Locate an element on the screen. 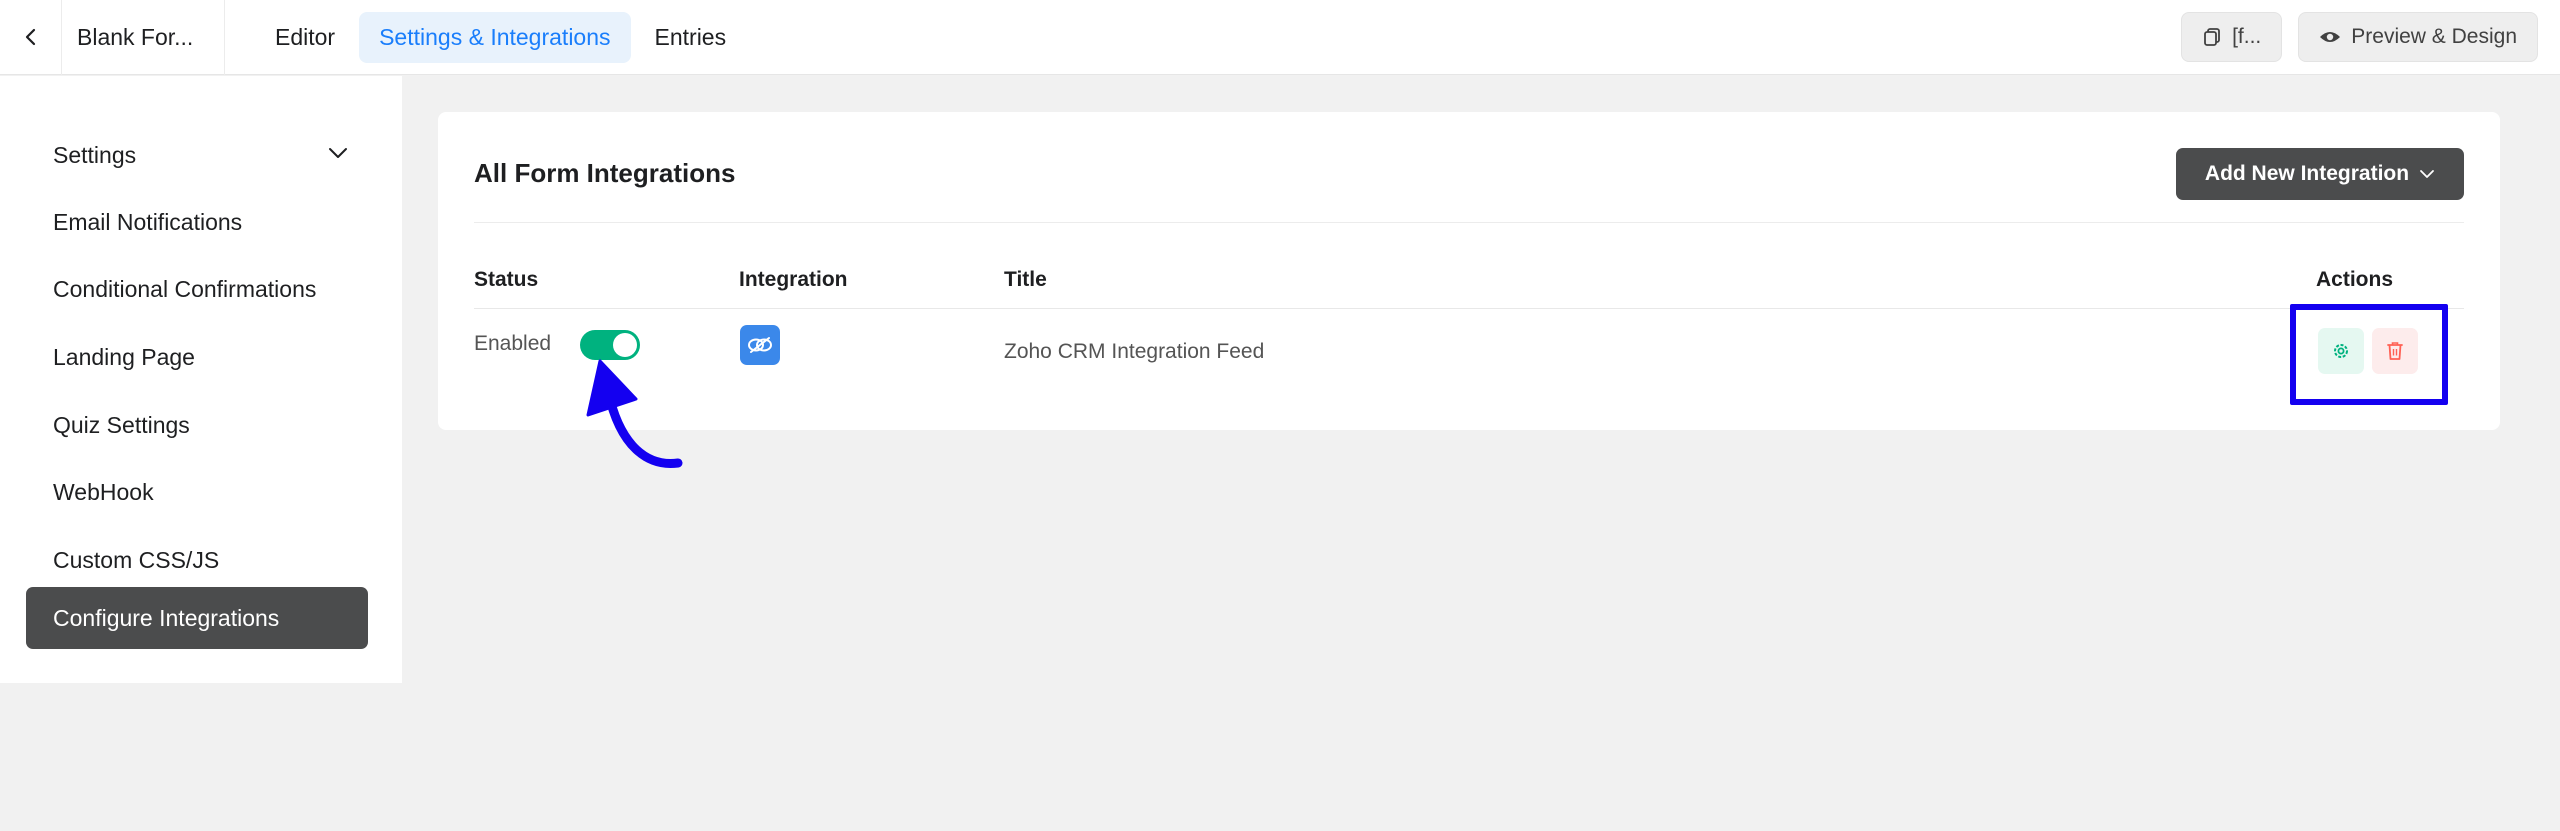 Image resolution: width=2560 pixels, height=831 pixels. column-header-actions: Actions is located at coordinates (2355, 279).